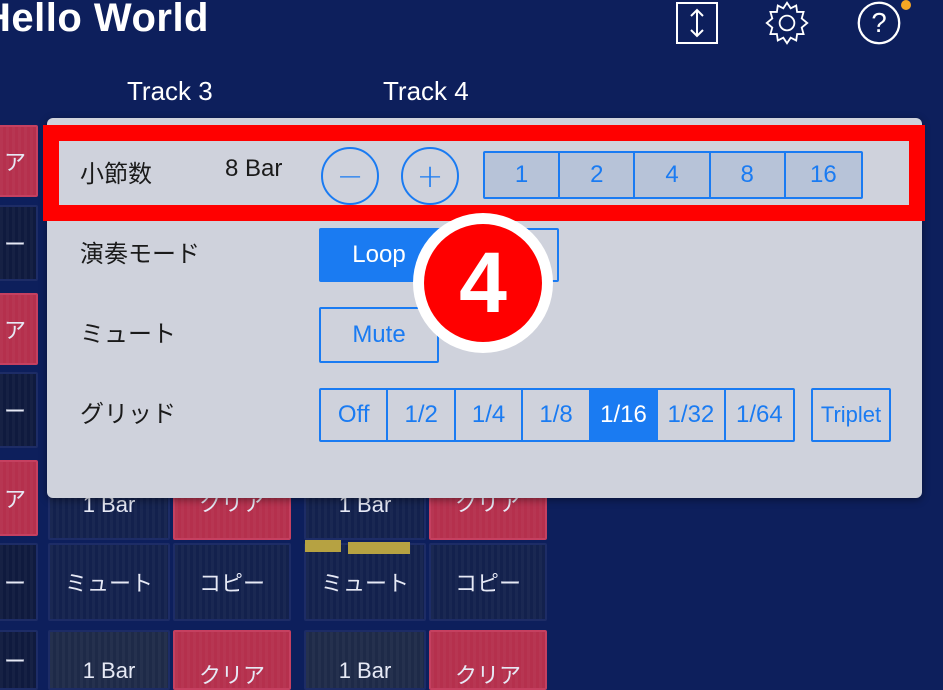 Image resolution: width=943 pixels, height=690 pixels. What do you see at coordinates (355, 415) in the screenshot?
I see `grid-option: Off` at bounding box center [355, 415].